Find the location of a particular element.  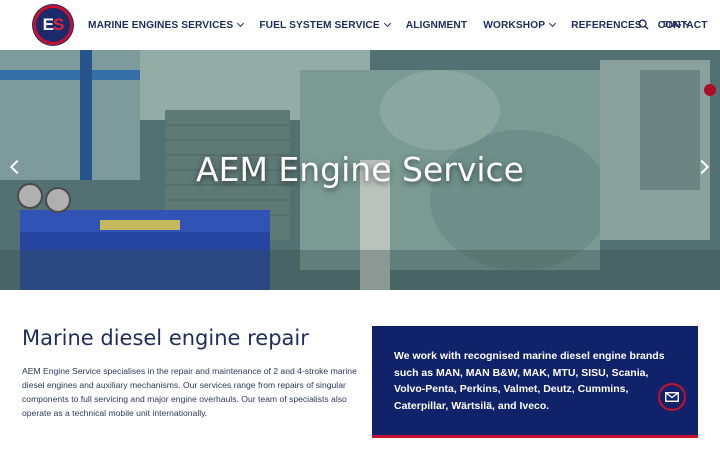

nav-item-fuel-system-service: FUEL SYSTEM SERVICE is located at coordinates (325, 25).